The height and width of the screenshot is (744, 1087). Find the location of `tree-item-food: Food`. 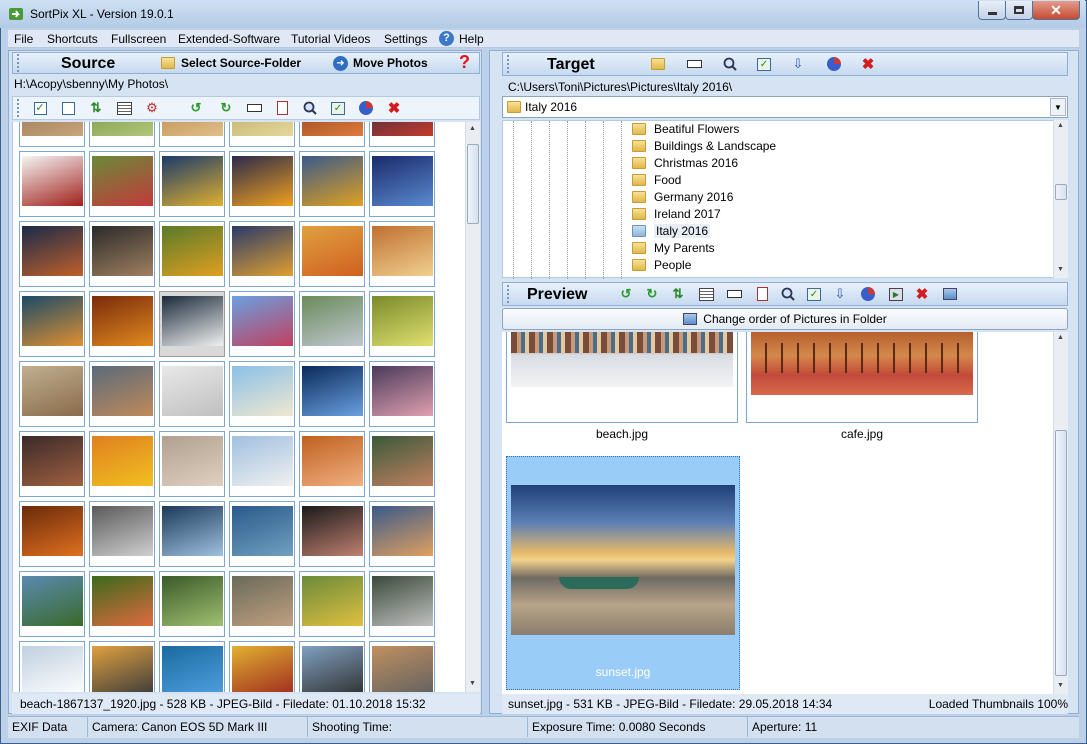

tree-item-food: Food is located at coordinates (656, 180).